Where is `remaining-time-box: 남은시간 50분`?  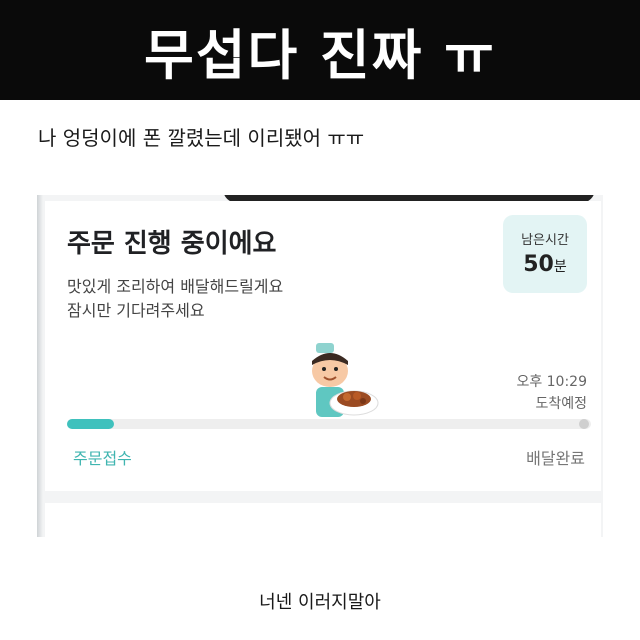 remaining-time-box: 남은시간 50분 is located at coordinates (545, 254).